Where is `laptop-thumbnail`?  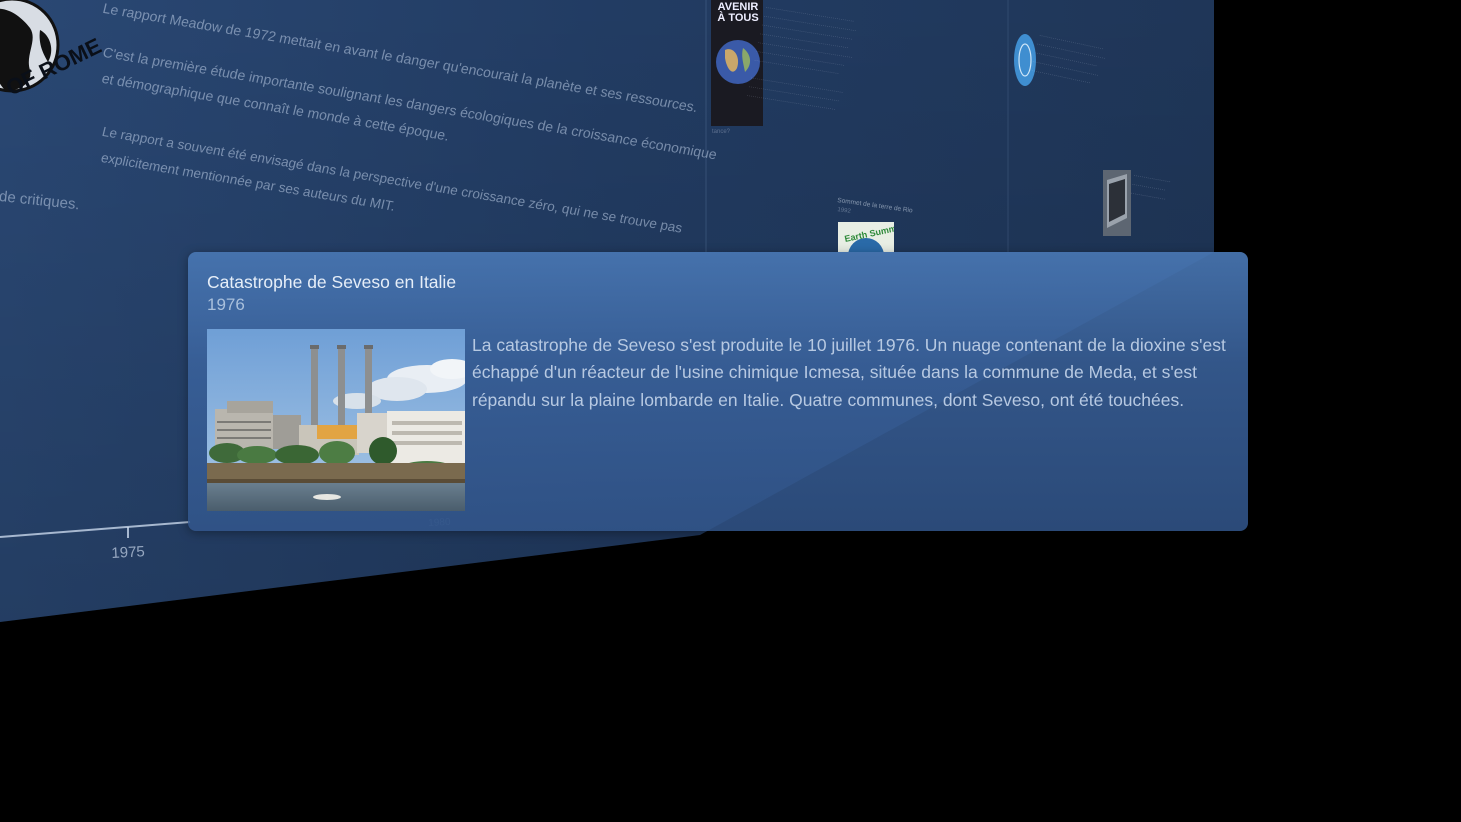
laptop-thumbnail is located at coordinates (1117, 203).